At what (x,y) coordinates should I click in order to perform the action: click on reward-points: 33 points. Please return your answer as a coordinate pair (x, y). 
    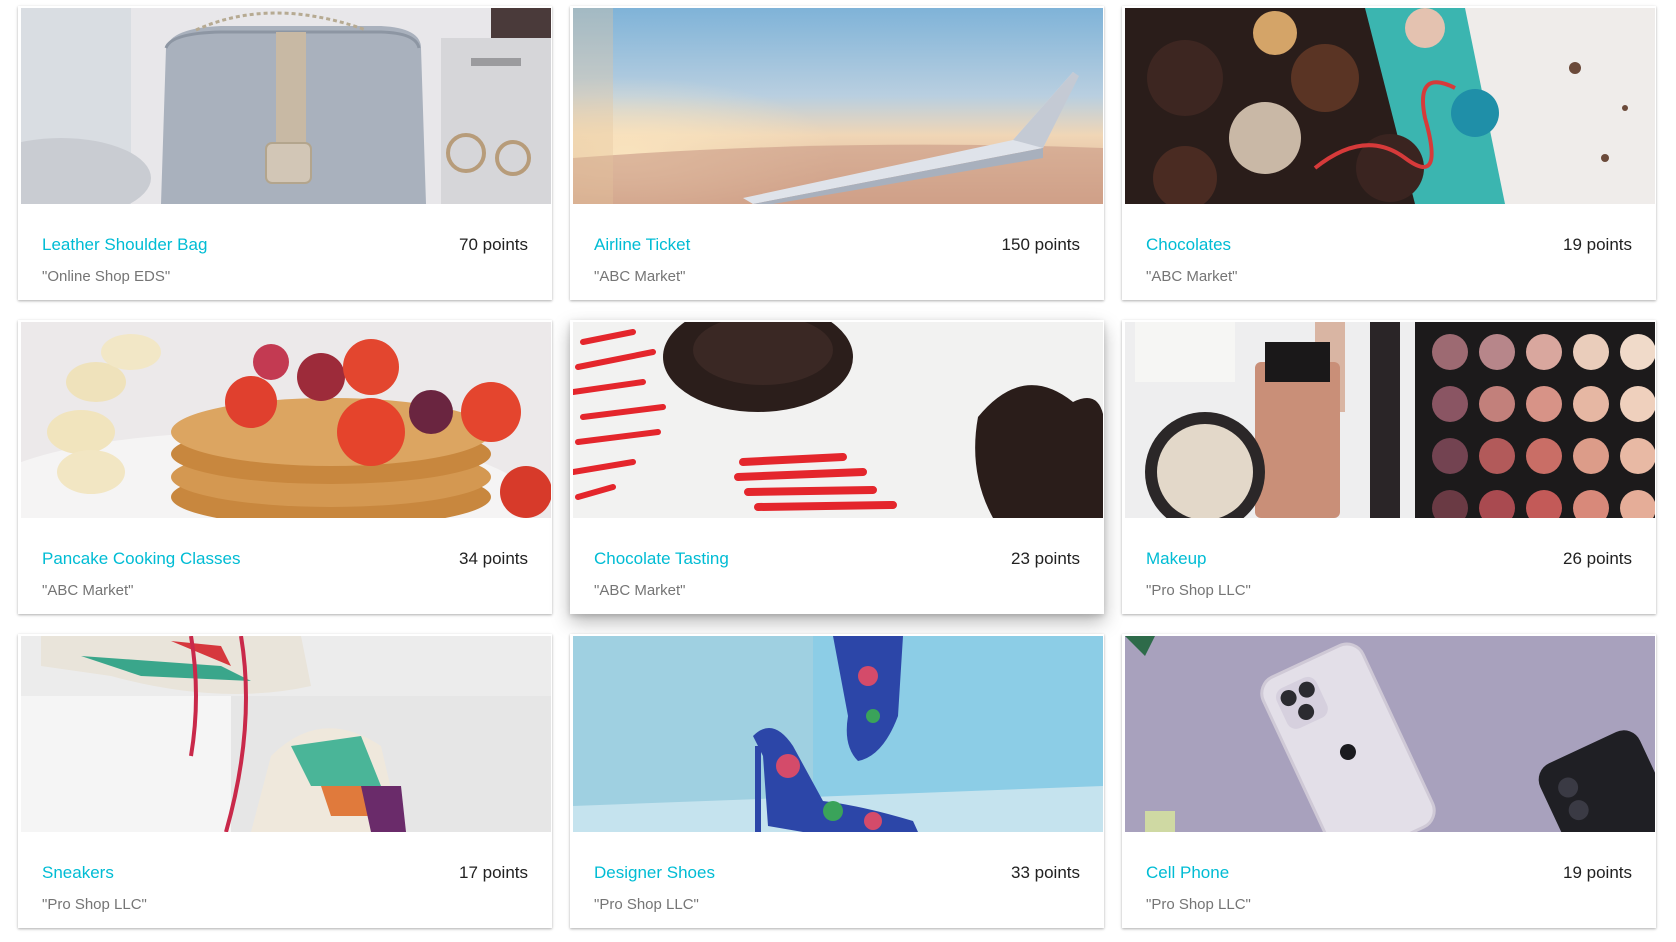
    Looking at the image, I should click on (1045, 872).